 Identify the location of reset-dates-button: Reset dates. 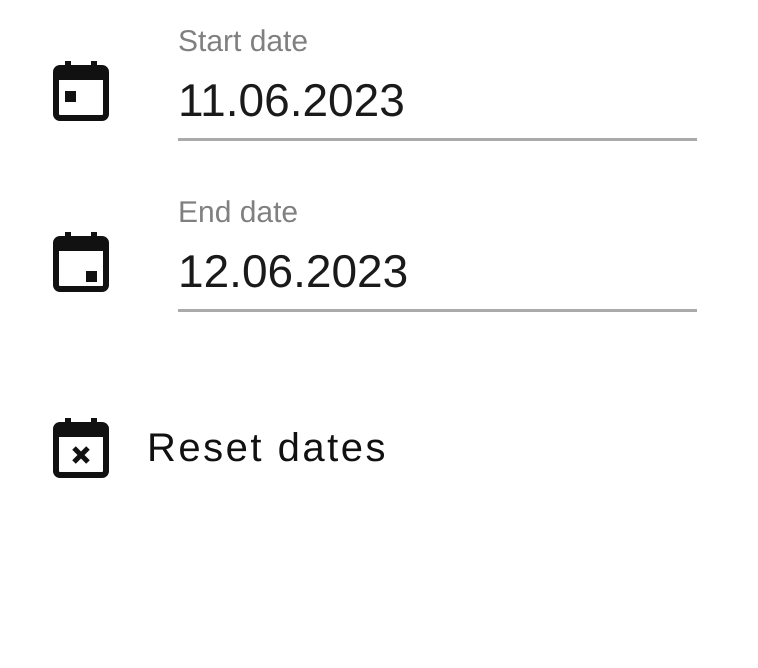
(220, 448).